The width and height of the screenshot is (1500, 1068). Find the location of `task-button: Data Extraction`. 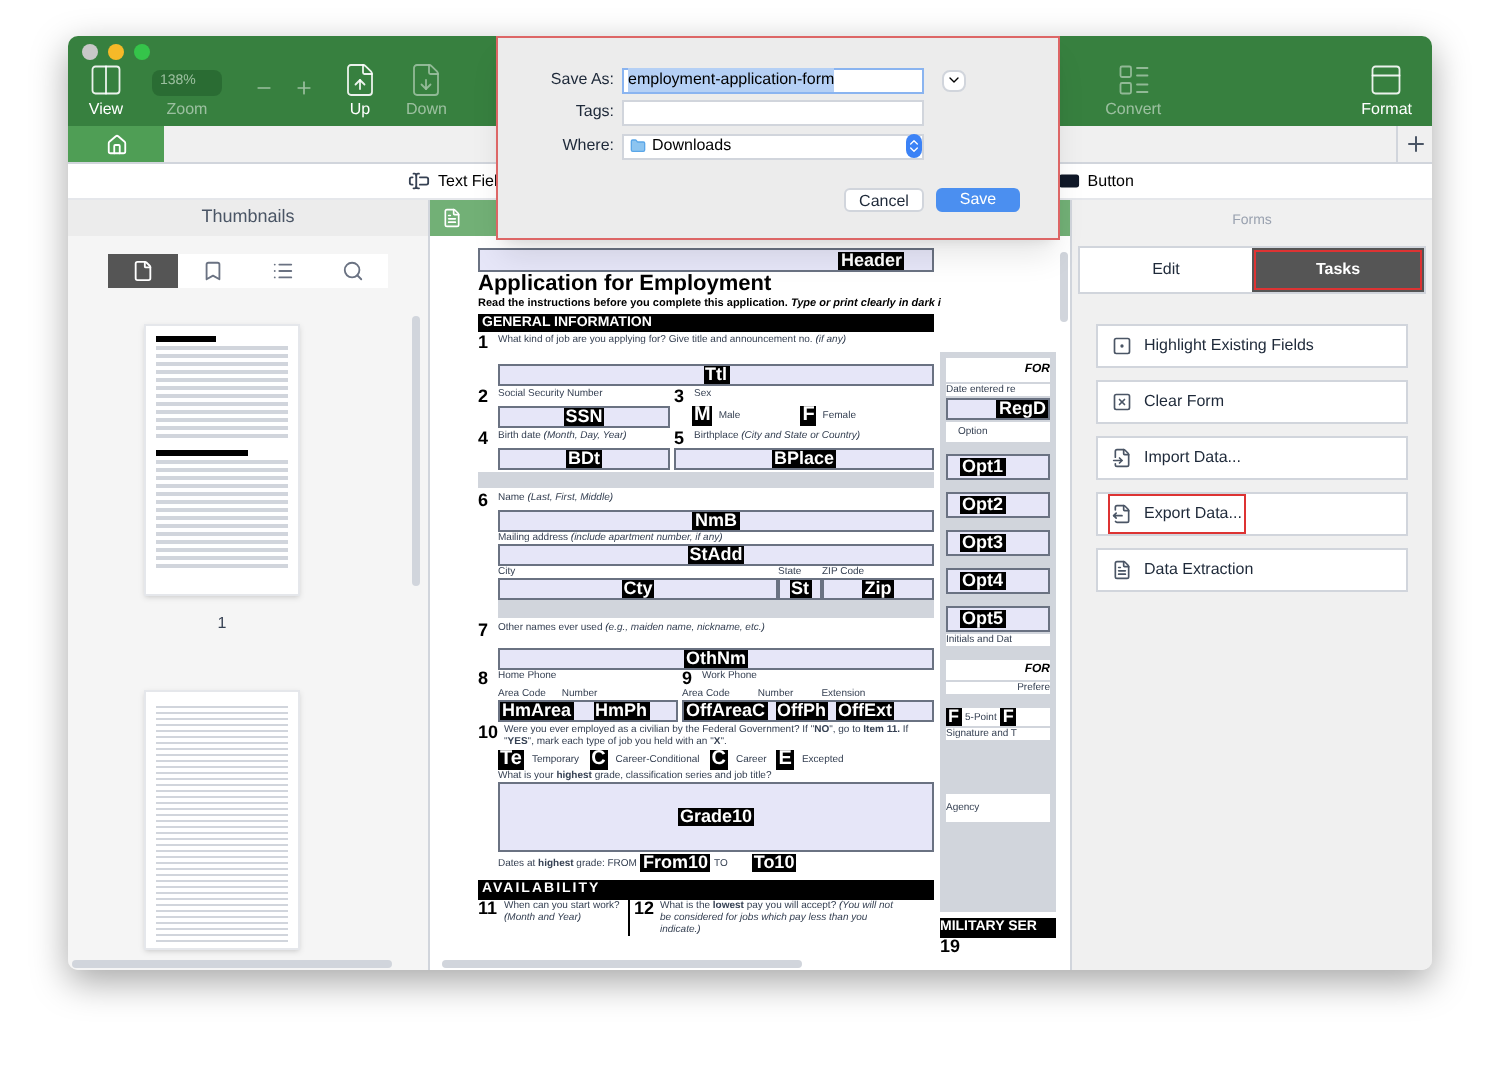

task-button: Data Extraction is located at coordinates (1252, 570).